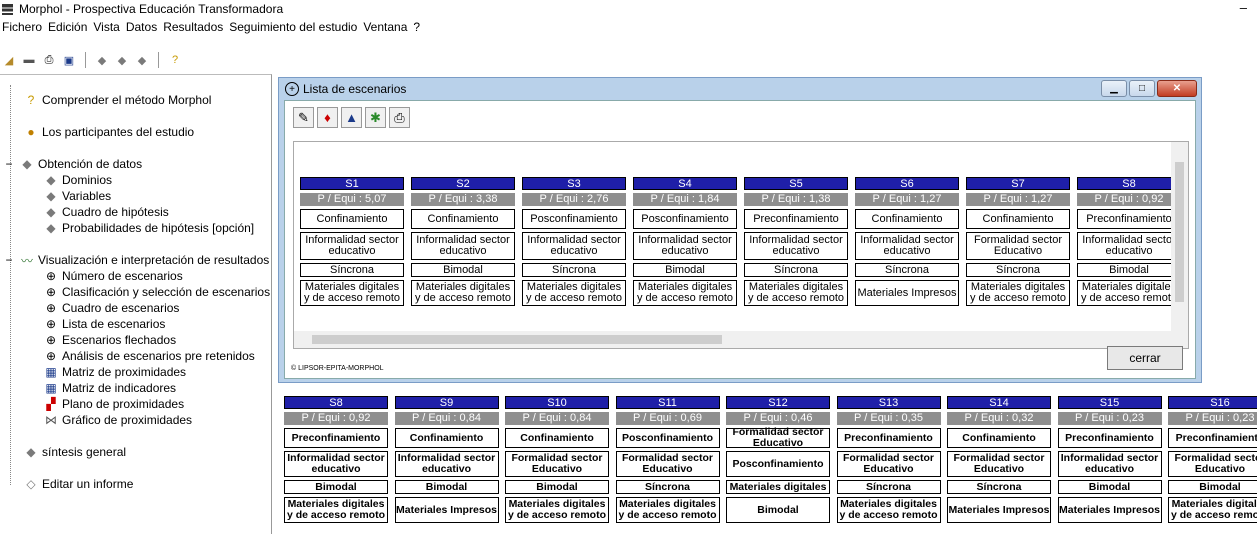 The width and height of the screenshot is (1257, 534). What do you see at coordinates (796, 199) in the screenshot?
I see `scenario-probability: P / Equi : 1,38` at bounding box center [796, 199].